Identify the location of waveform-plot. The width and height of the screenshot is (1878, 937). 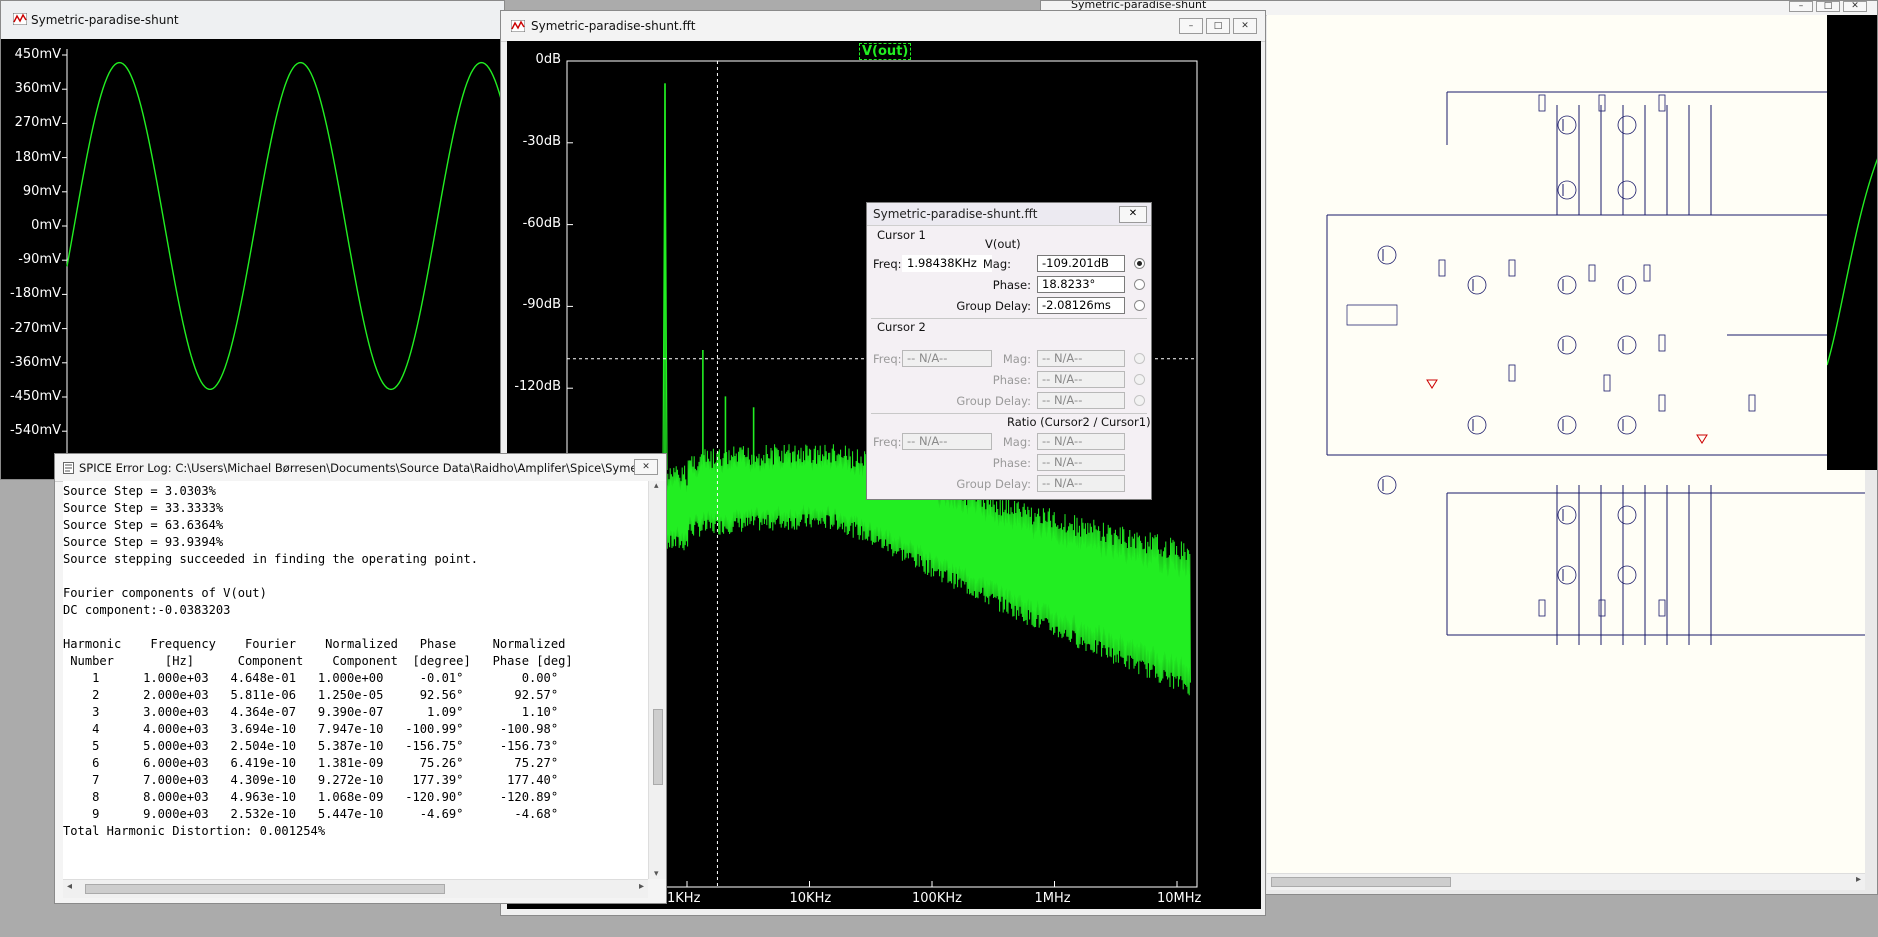
(283, 264).